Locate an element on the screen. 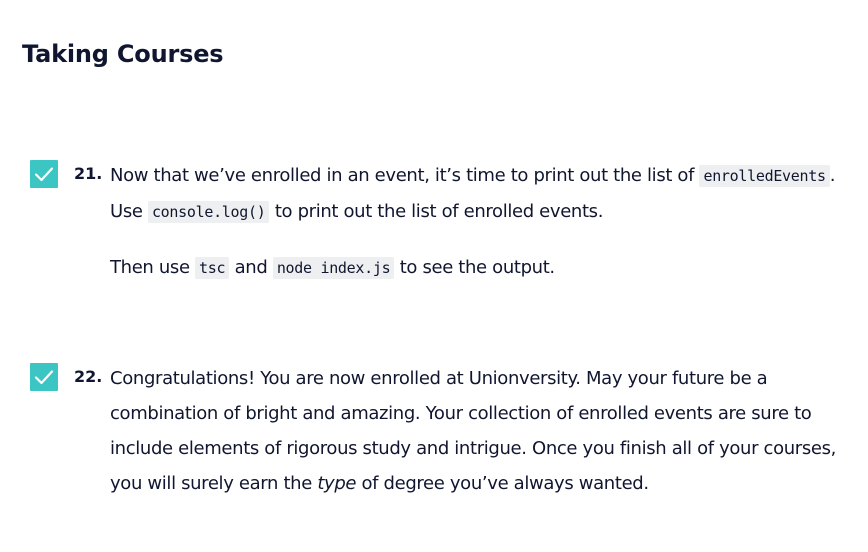  inline-code: enrolledEvents is located at coordinates (764, 176).